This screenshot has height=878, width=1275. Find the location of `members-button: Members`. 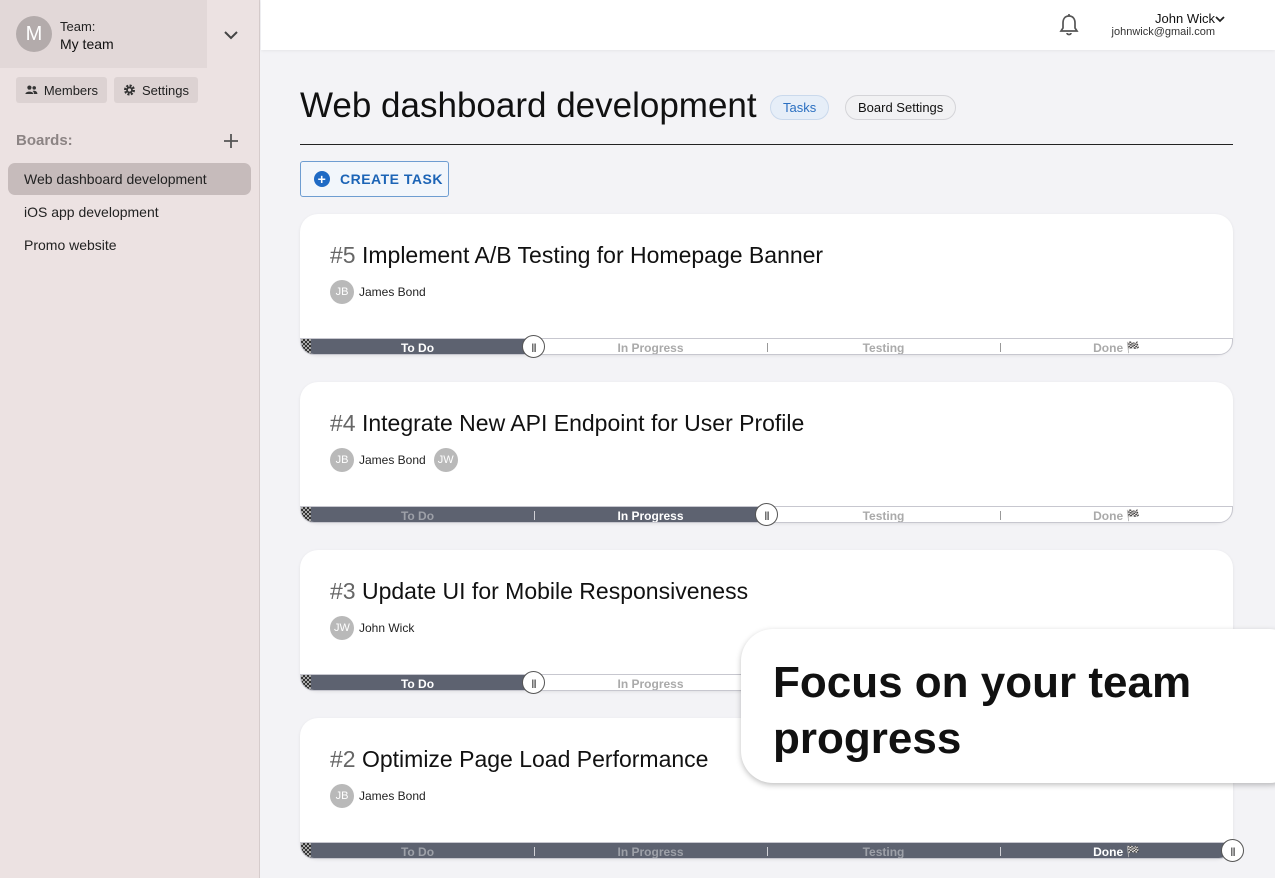

members-button: Members is located at coordinates (61, 90).